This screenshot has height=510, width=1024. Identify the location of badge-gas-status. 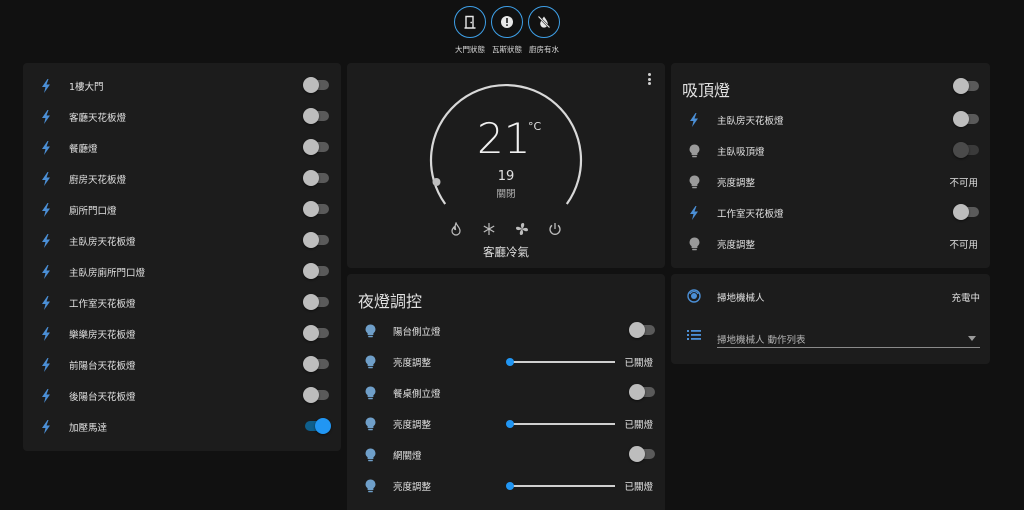
(507, 22).